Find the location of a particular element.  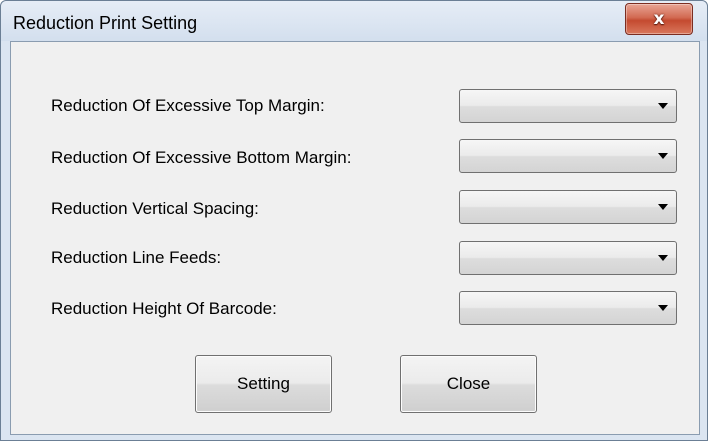

setting-button: Setting is located at coordinates (263, 384).